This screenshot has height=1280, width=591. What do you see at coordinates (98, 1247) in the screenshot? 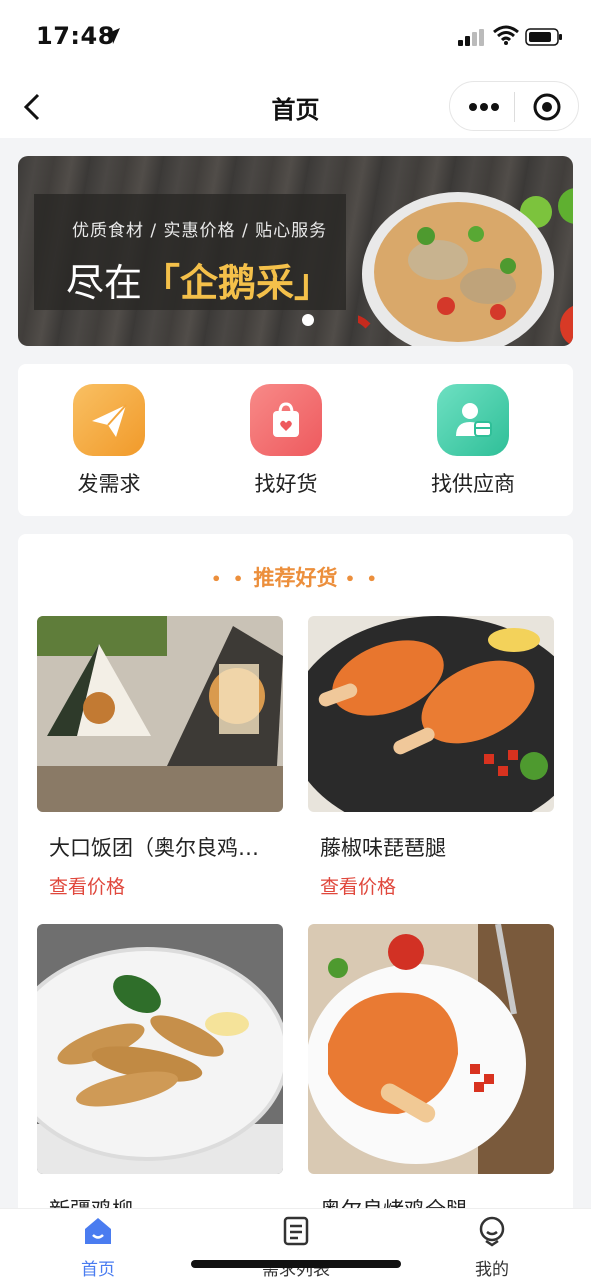
I see `tab-home: 首页` at bounding box center [98, 1247].